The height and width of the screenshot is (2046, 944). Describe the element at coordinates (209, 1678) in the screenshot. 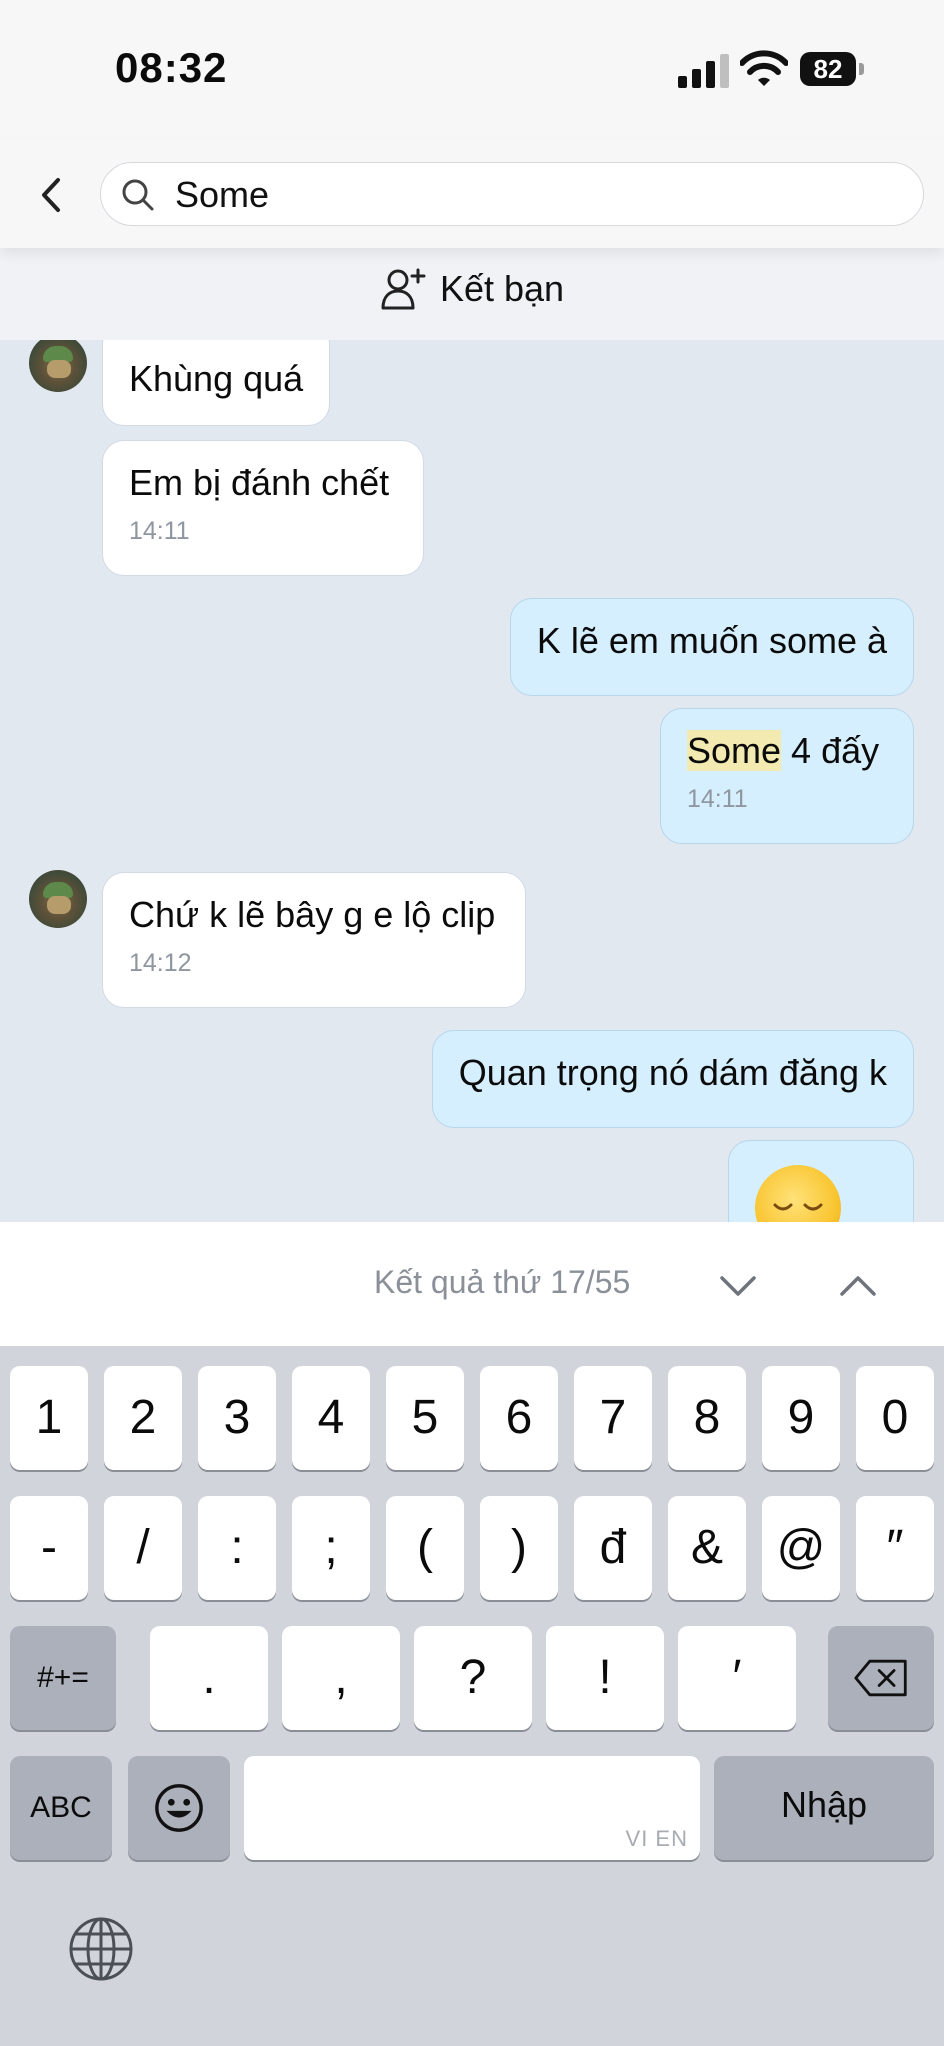

I see `key: .` at that location.